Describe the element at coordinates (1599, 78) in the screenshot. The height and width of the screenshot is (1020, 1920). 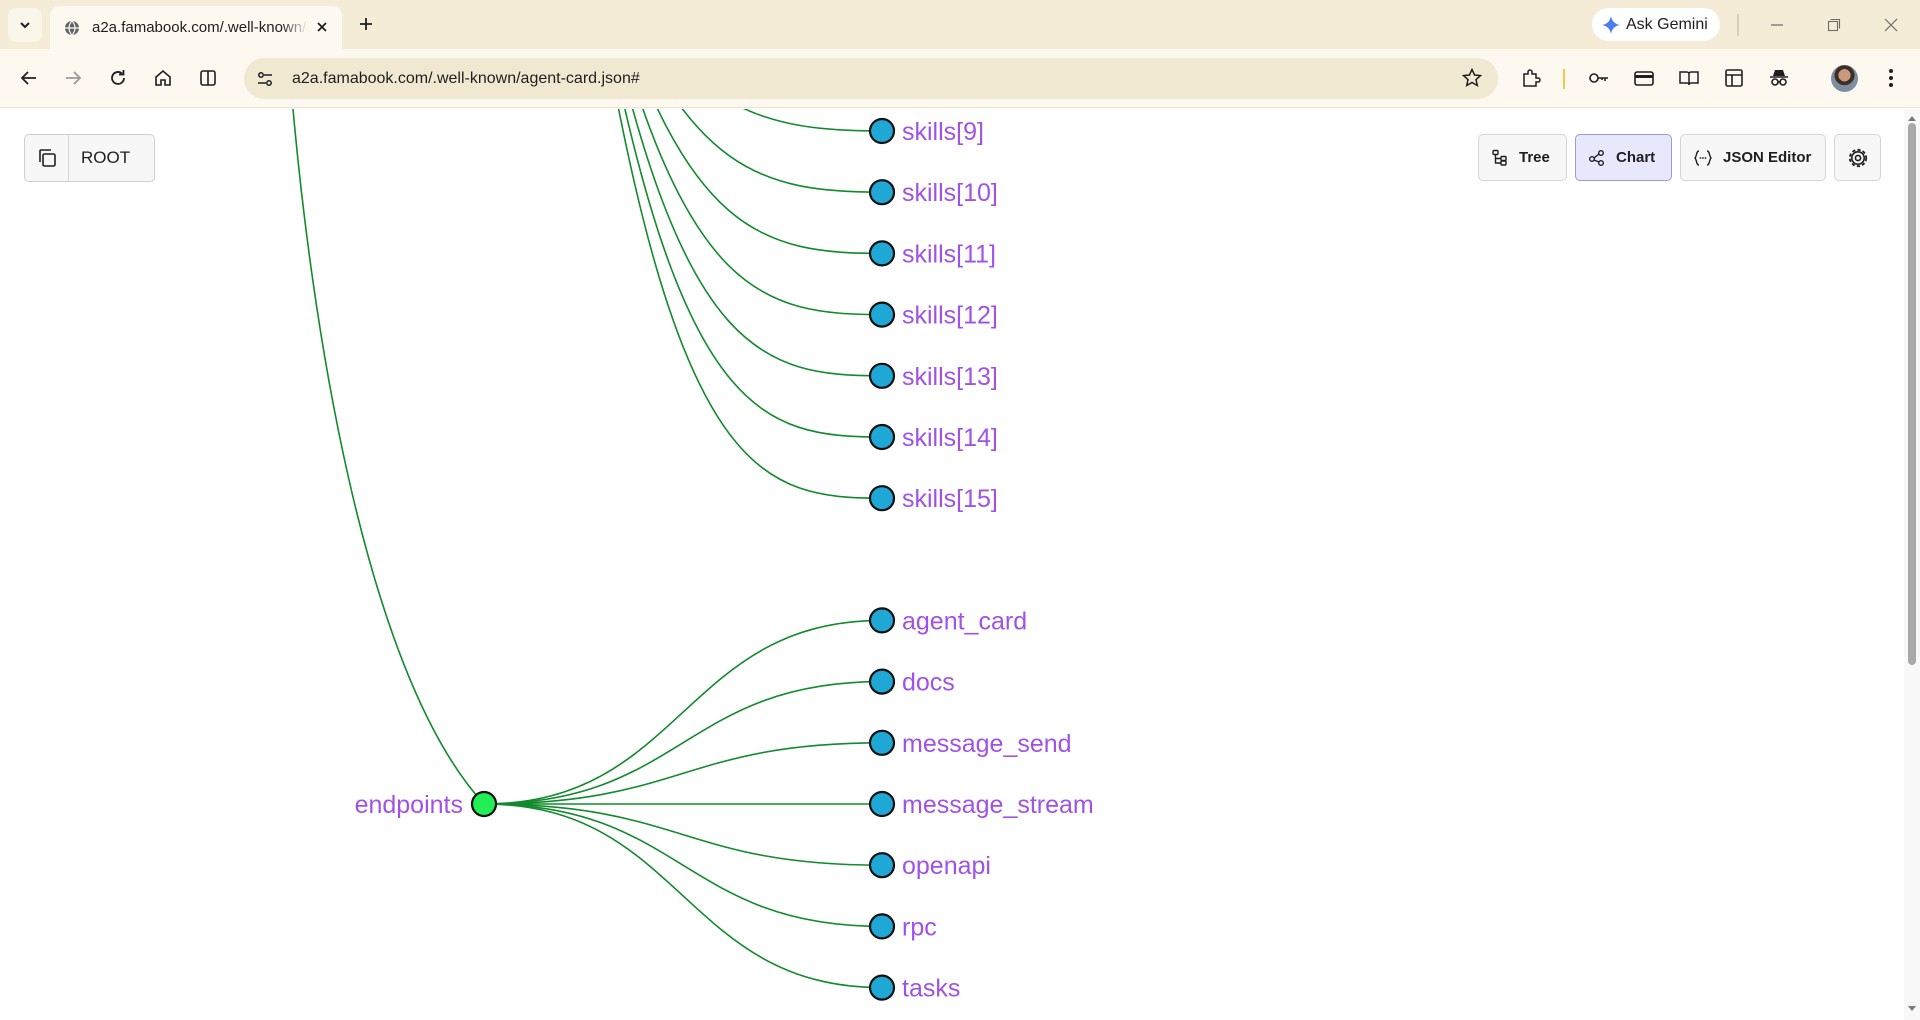
I see `passwords-button` at that location.